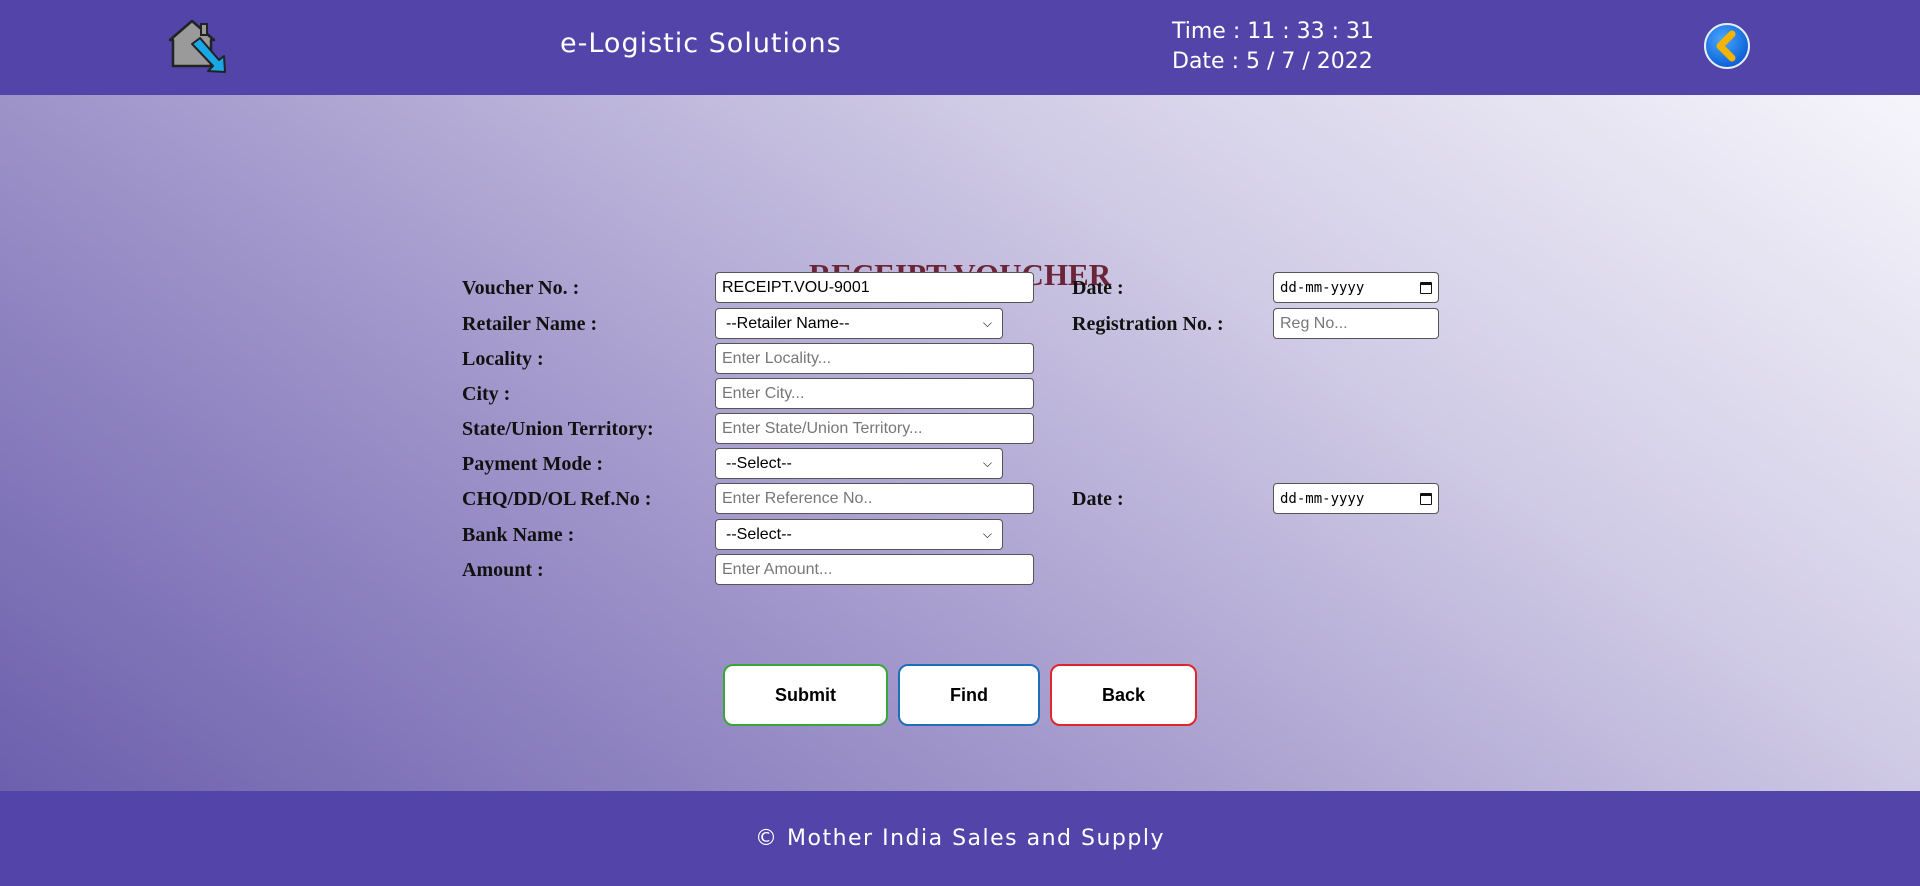 The height and width of the screenshot is (886, 1920). I want to click on retailer-name-label: Retailer Name :, so click(530, 324).